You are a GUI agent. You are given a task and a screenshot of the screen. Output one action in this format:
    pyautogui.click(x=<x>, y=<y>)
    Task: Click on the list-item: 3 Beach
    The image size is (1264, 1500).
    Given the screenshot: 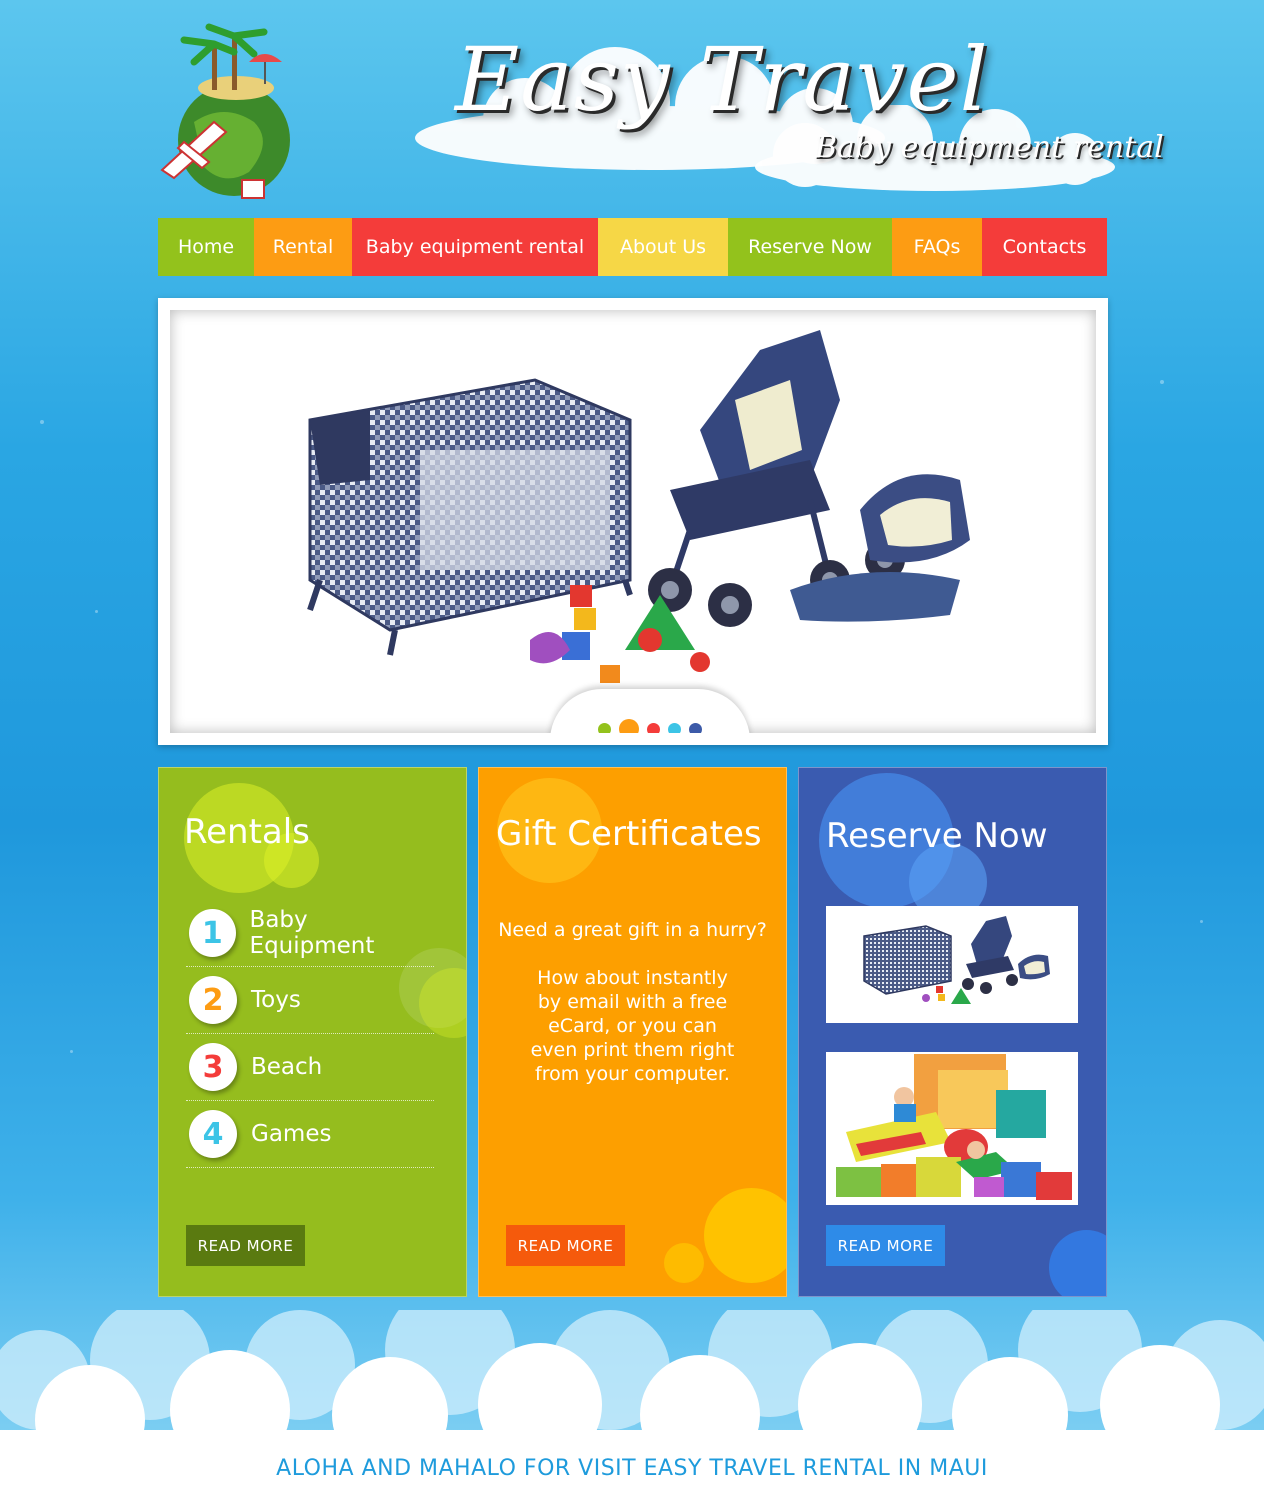 What is the action you would take?
    pyautogui.click(x=310, y=1067)
    